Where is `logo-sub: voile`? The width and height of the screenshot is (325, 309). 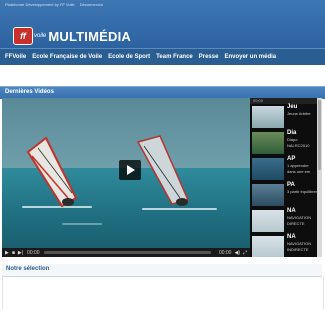 logo-sub: voile is located at coordinates (40, 36).